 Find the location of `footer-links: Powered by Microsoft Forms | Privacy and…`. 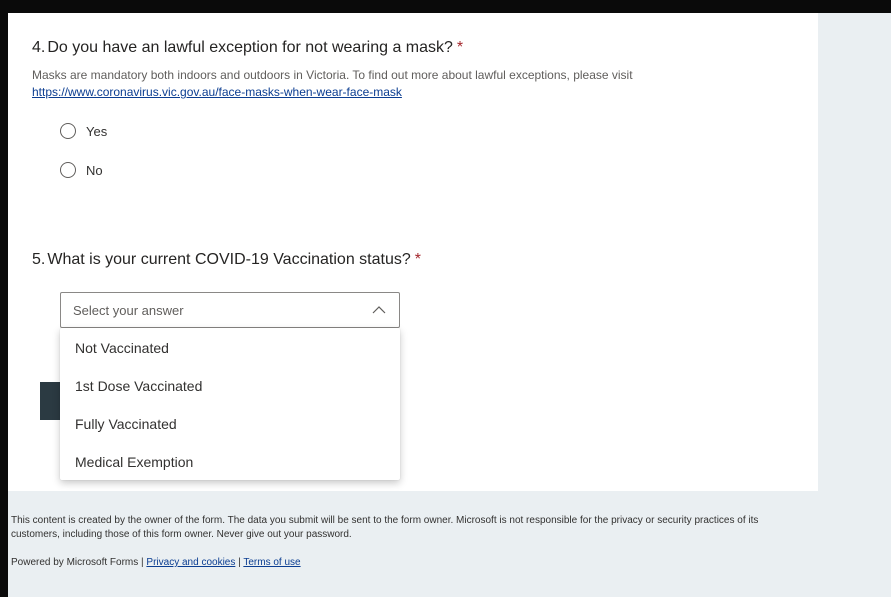

footer-links: Powered by Microsoft Forms | Privacy and… is located at coordinates (156, 562).